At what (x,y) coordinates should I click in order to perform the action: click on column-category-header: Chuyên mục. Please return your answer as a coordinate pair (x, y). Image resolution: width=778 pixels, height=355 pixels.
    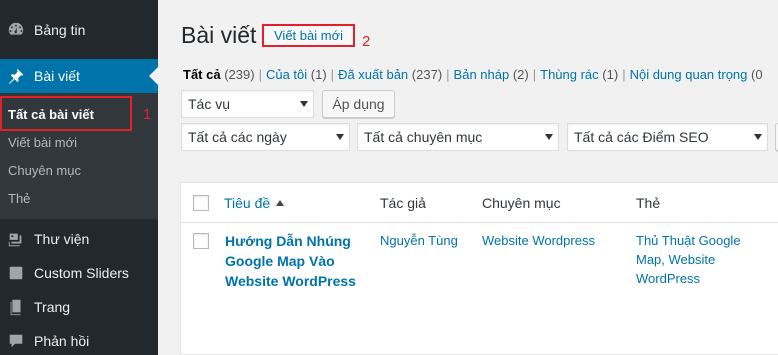
    Looking at the image, I should click on (521, 203).